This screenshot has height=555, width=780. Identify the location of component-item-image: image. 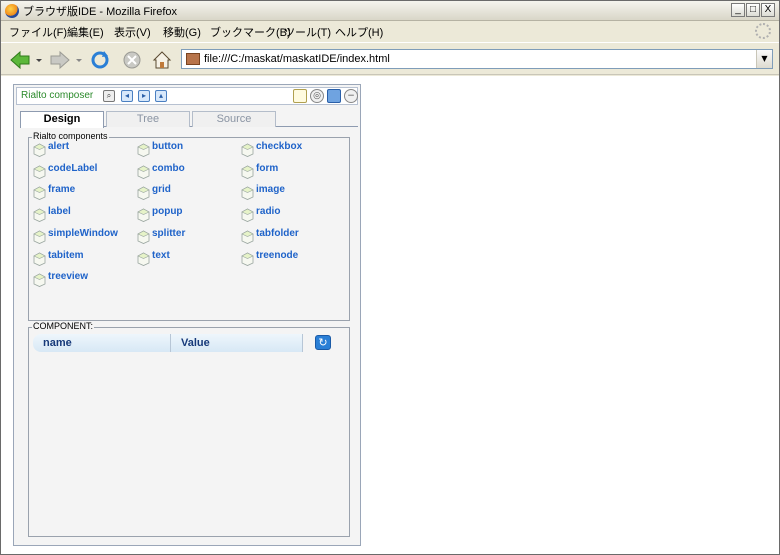
(291, 193).